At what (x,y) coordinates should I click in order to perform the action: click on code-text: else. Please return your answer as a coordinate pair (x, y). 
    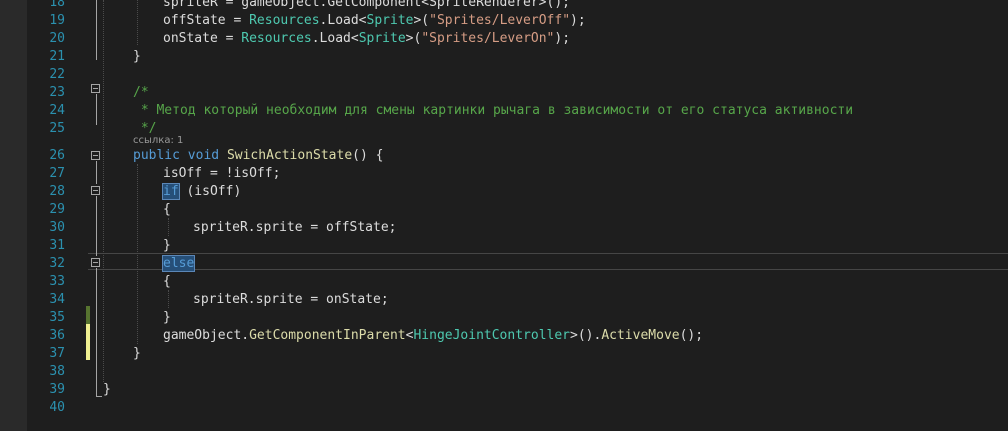
    Looking at the image, I should click on (178, 264).